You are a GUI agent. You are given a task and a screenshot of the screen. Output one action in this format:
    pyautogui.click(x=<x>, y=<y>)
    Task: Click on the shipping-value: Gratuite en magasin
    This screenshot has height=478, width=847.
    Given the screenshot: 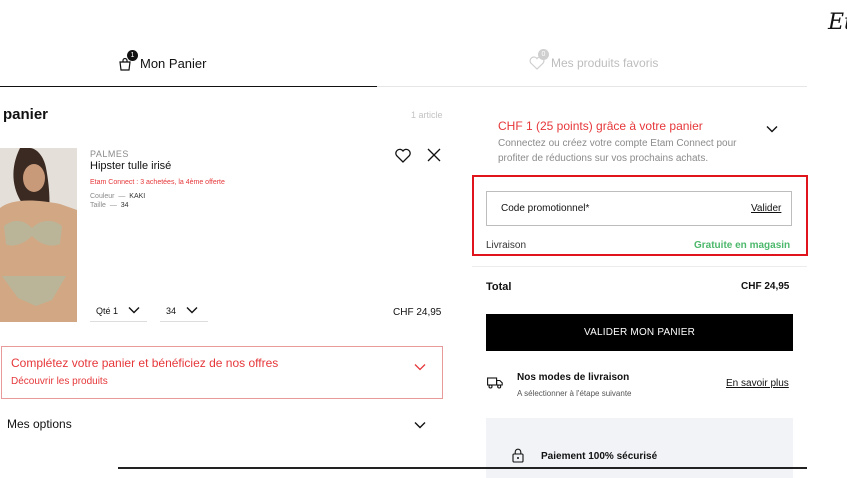 What is the action you would take?
    pyautogui.click(x=742, y=245)
    